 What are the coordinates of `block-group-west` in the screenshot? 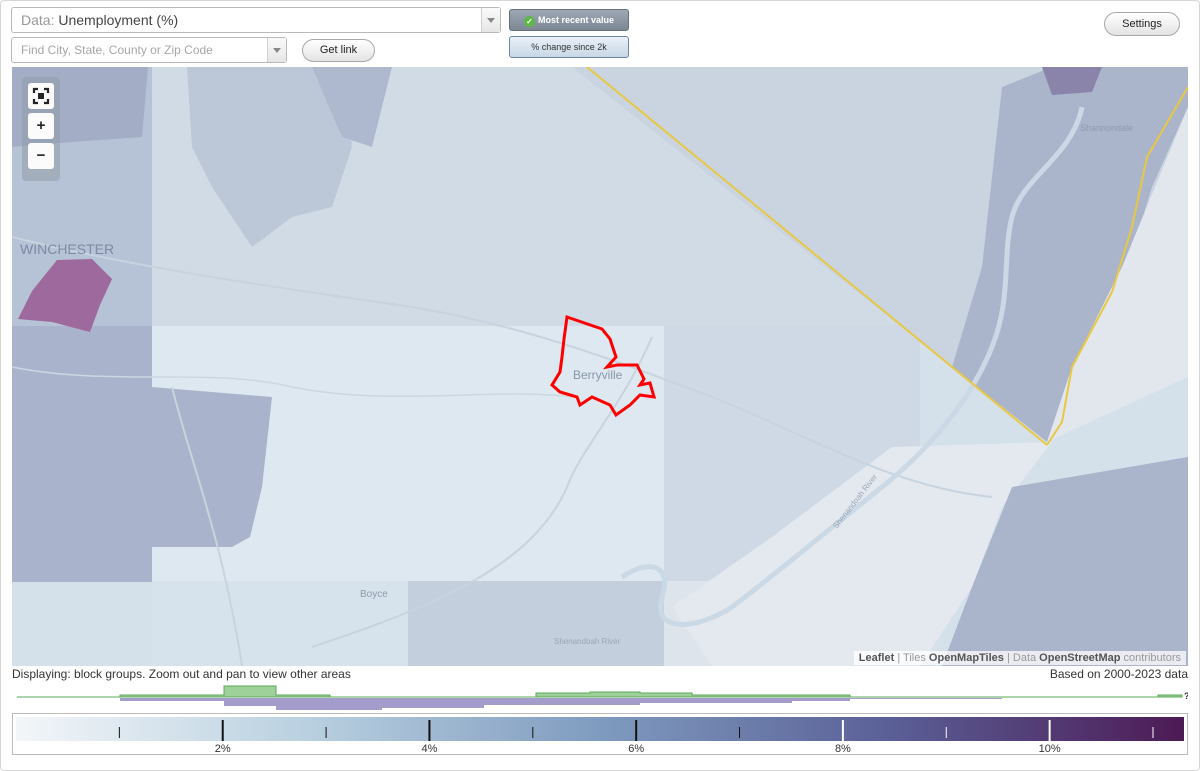 It's located at (82, 454).